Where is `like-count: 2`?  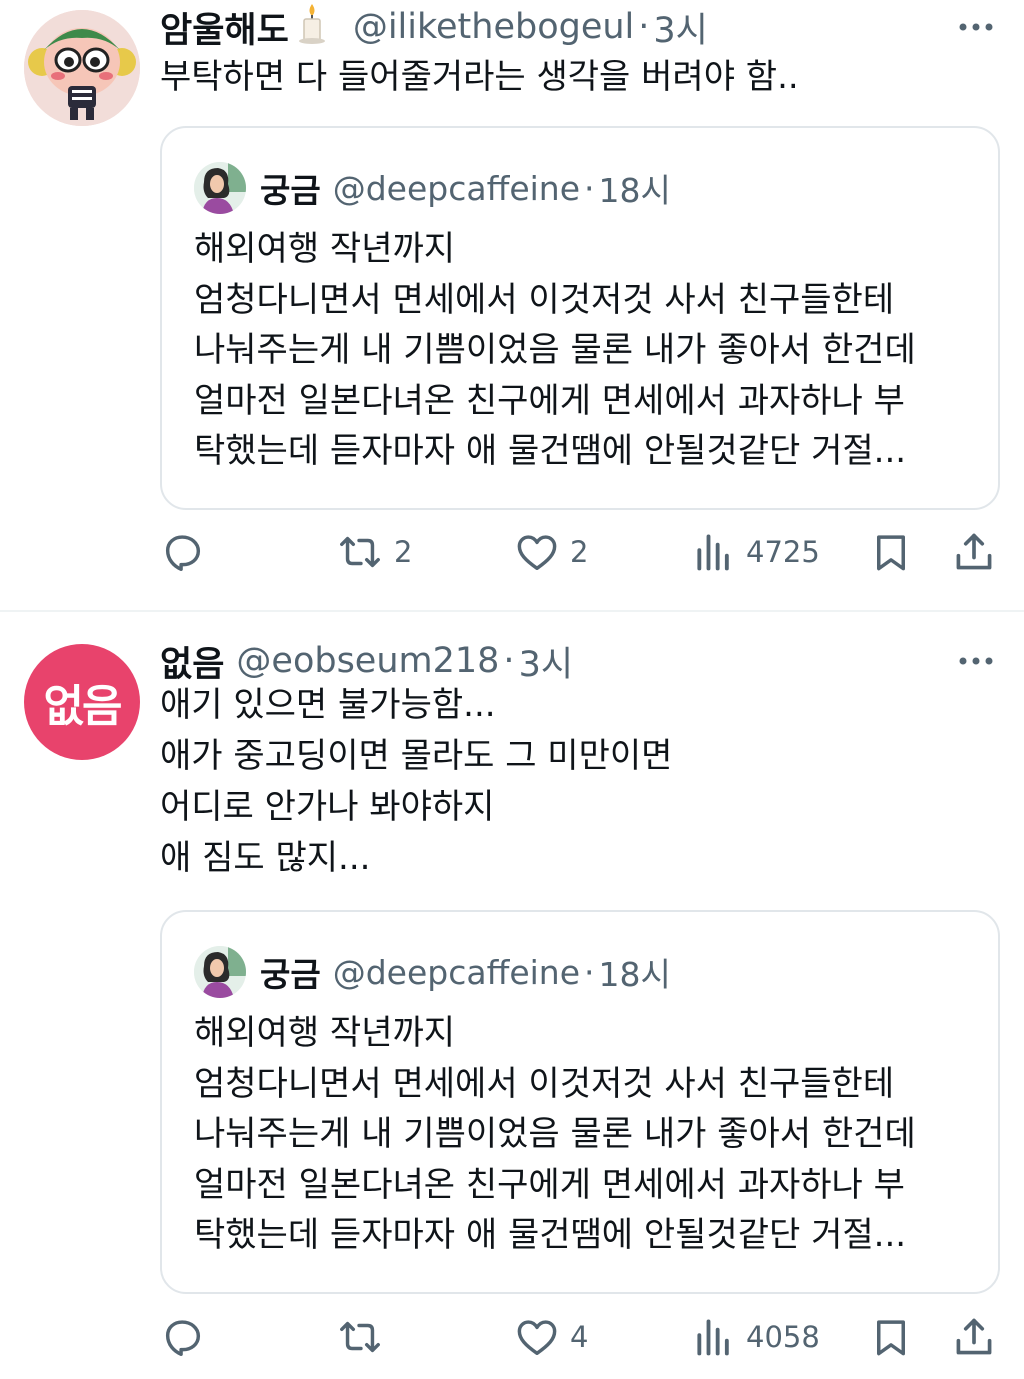 like-count: 2 is located at coordinates (579, 552).